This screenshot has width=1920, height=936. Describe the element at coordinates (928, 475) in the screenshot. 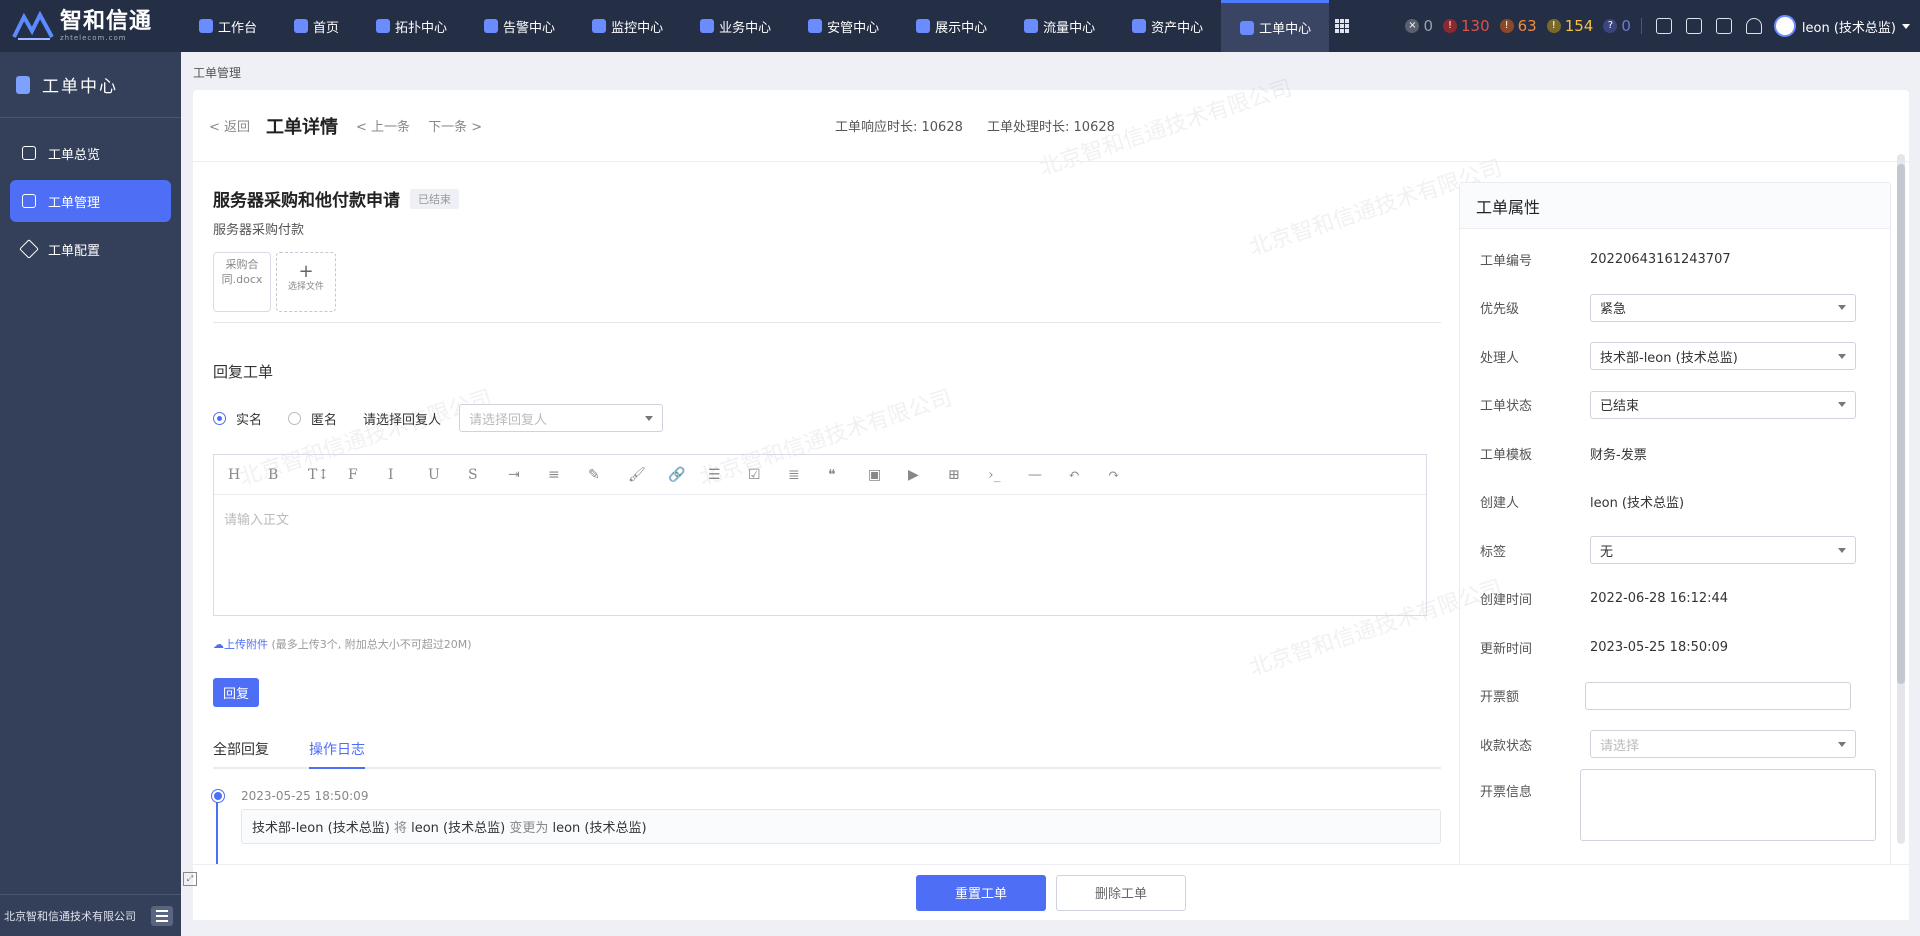

I see `video-icon: ▶` at that location.